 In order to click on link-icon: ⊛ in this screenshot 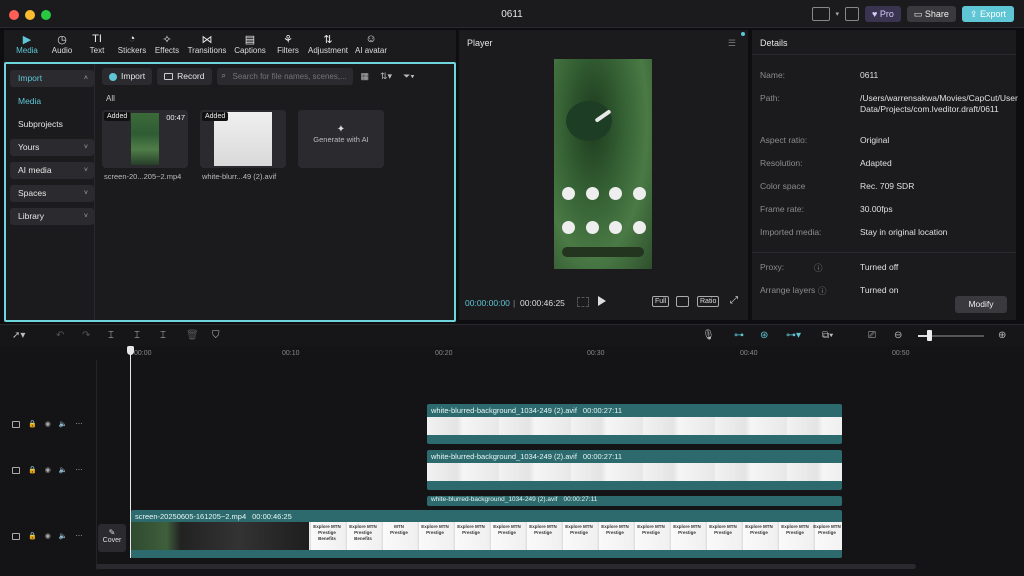, I will do `click(764, 335)`.